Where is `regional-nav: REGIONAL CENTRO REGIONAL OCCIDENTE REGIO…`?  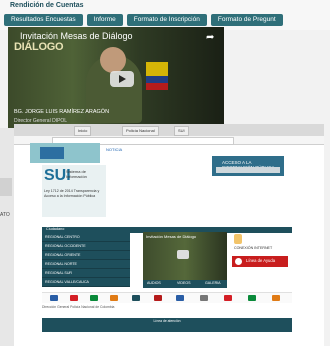 regional-nav: REGIONAL CENTRO REGIONAL OCCIDENTE REGIO… is located at coordinates (86, 260).